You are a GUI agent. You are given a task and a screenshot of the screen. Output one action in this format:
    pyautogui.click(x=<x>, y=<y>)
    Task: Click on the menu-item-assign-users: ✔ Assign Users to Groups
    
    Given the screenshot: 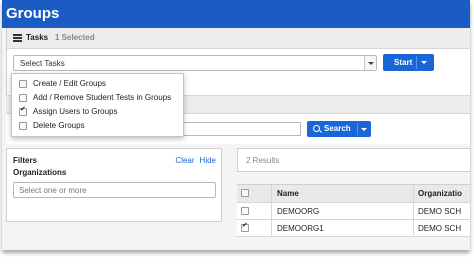 What is the action you would take?
    pyautogui.click(x=97, y=111)
    